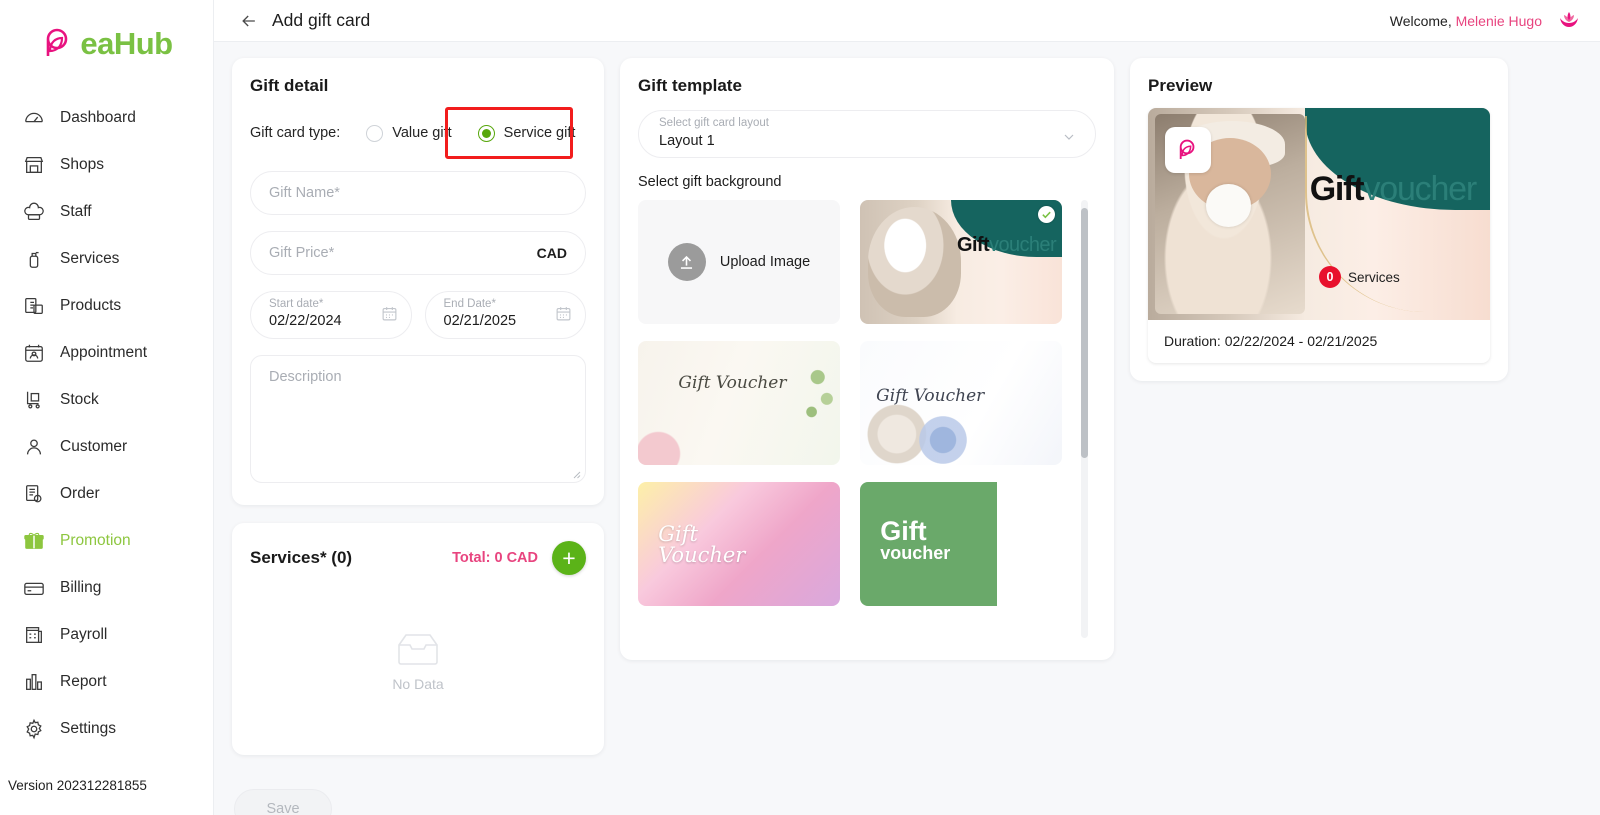  Describe the element at coordinates (915, 540) in the screenshot. I see `thumb-title: Gift voucher` at that location.